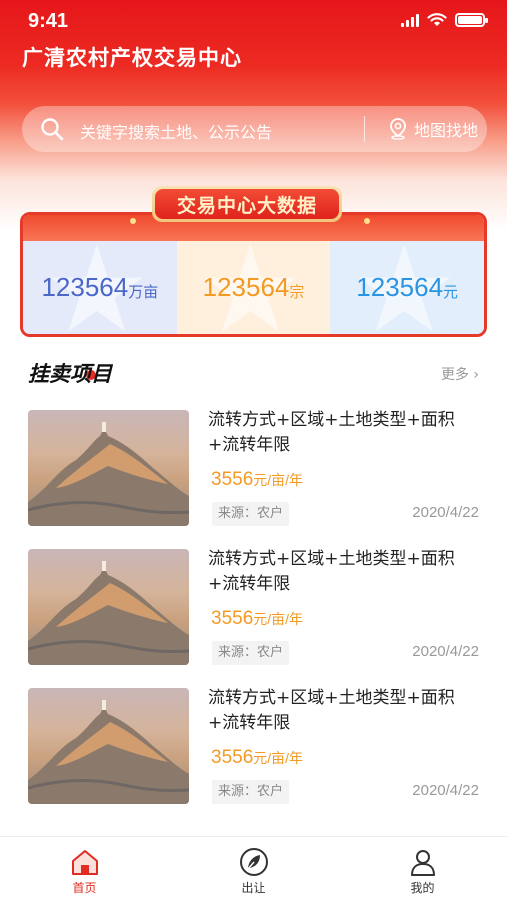 This screenshot has height=900, width=507. What do you see at coordinates (451, 292) in the screenshot?
I see `stat-unit: 元` at bounding box center [451, 292].